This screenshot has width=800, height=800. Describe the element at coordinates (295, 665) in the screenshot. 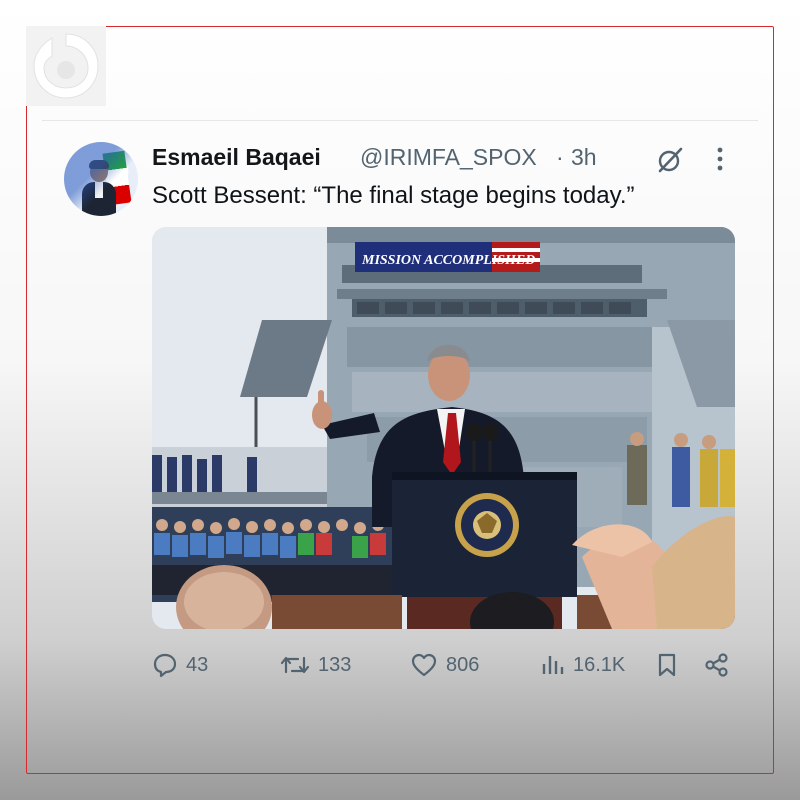

I see `retweet-icon` at that location.